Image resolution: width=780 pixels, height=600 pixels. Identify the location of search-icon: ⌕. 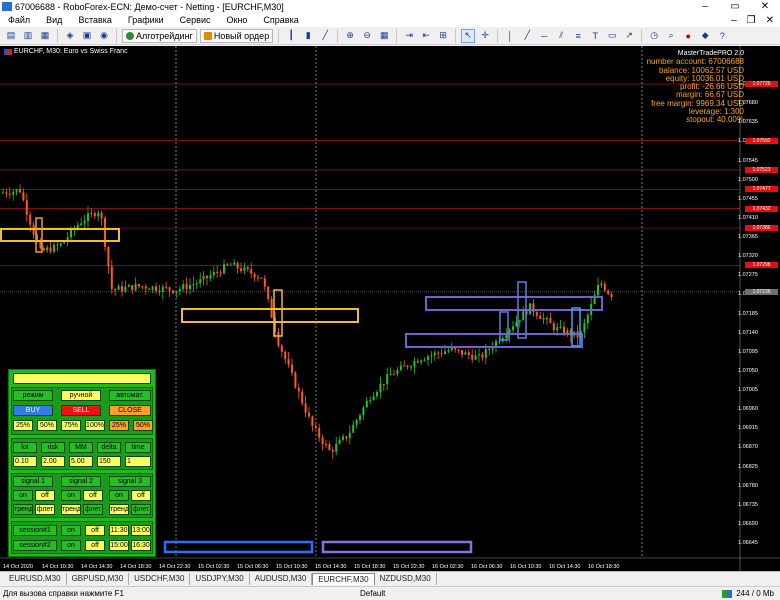
(671, 36).